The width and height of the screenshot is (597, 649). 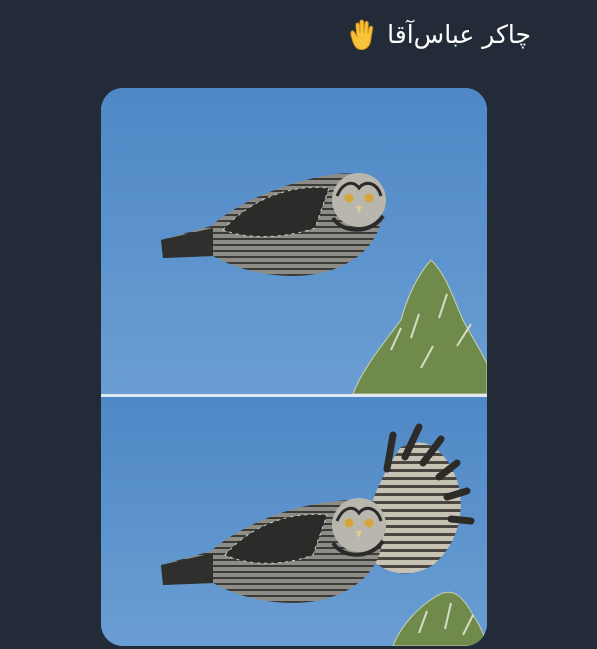 I want to click on raised-hand-icon, so click(x=362, y=35).